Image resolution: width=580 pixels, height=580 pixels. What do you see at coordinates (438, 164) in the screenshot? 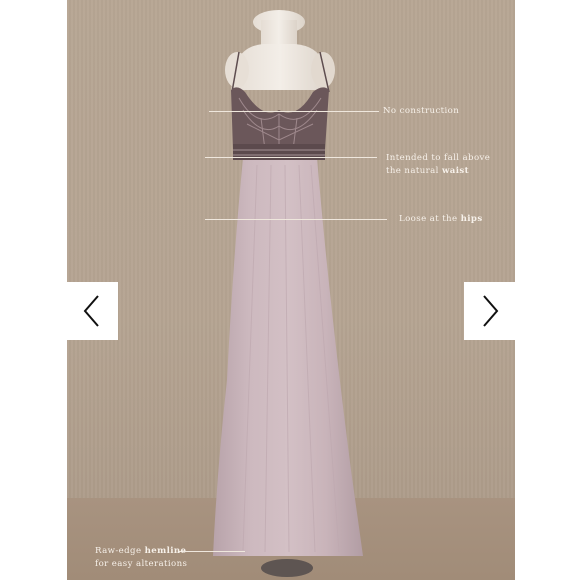
I see `annotation-waist: Intended to fall above the natural waist` at bounding box center [438, 164].